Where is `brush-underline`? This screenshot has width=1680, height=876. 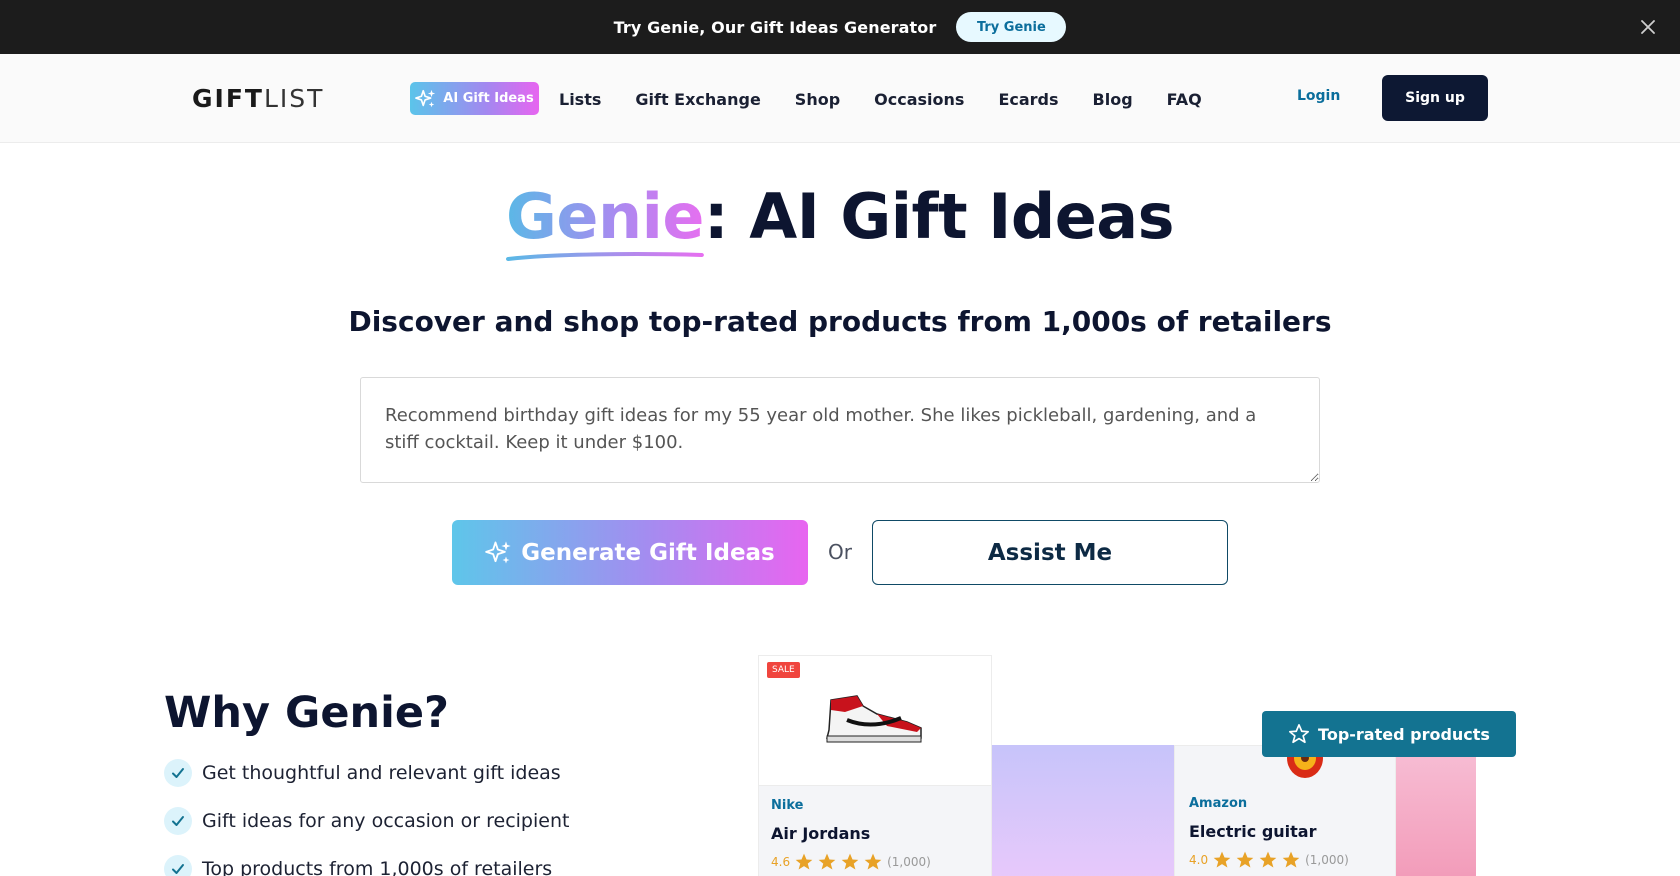 brush-underline is located at coordinates (605, 256).